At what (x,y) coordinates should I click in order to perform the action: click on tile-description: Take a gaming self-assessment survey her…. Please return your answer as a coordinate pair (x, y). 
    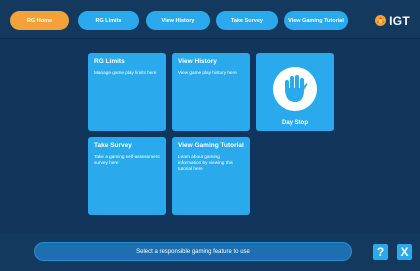
    Looking at the image, I should click on (127, 159).